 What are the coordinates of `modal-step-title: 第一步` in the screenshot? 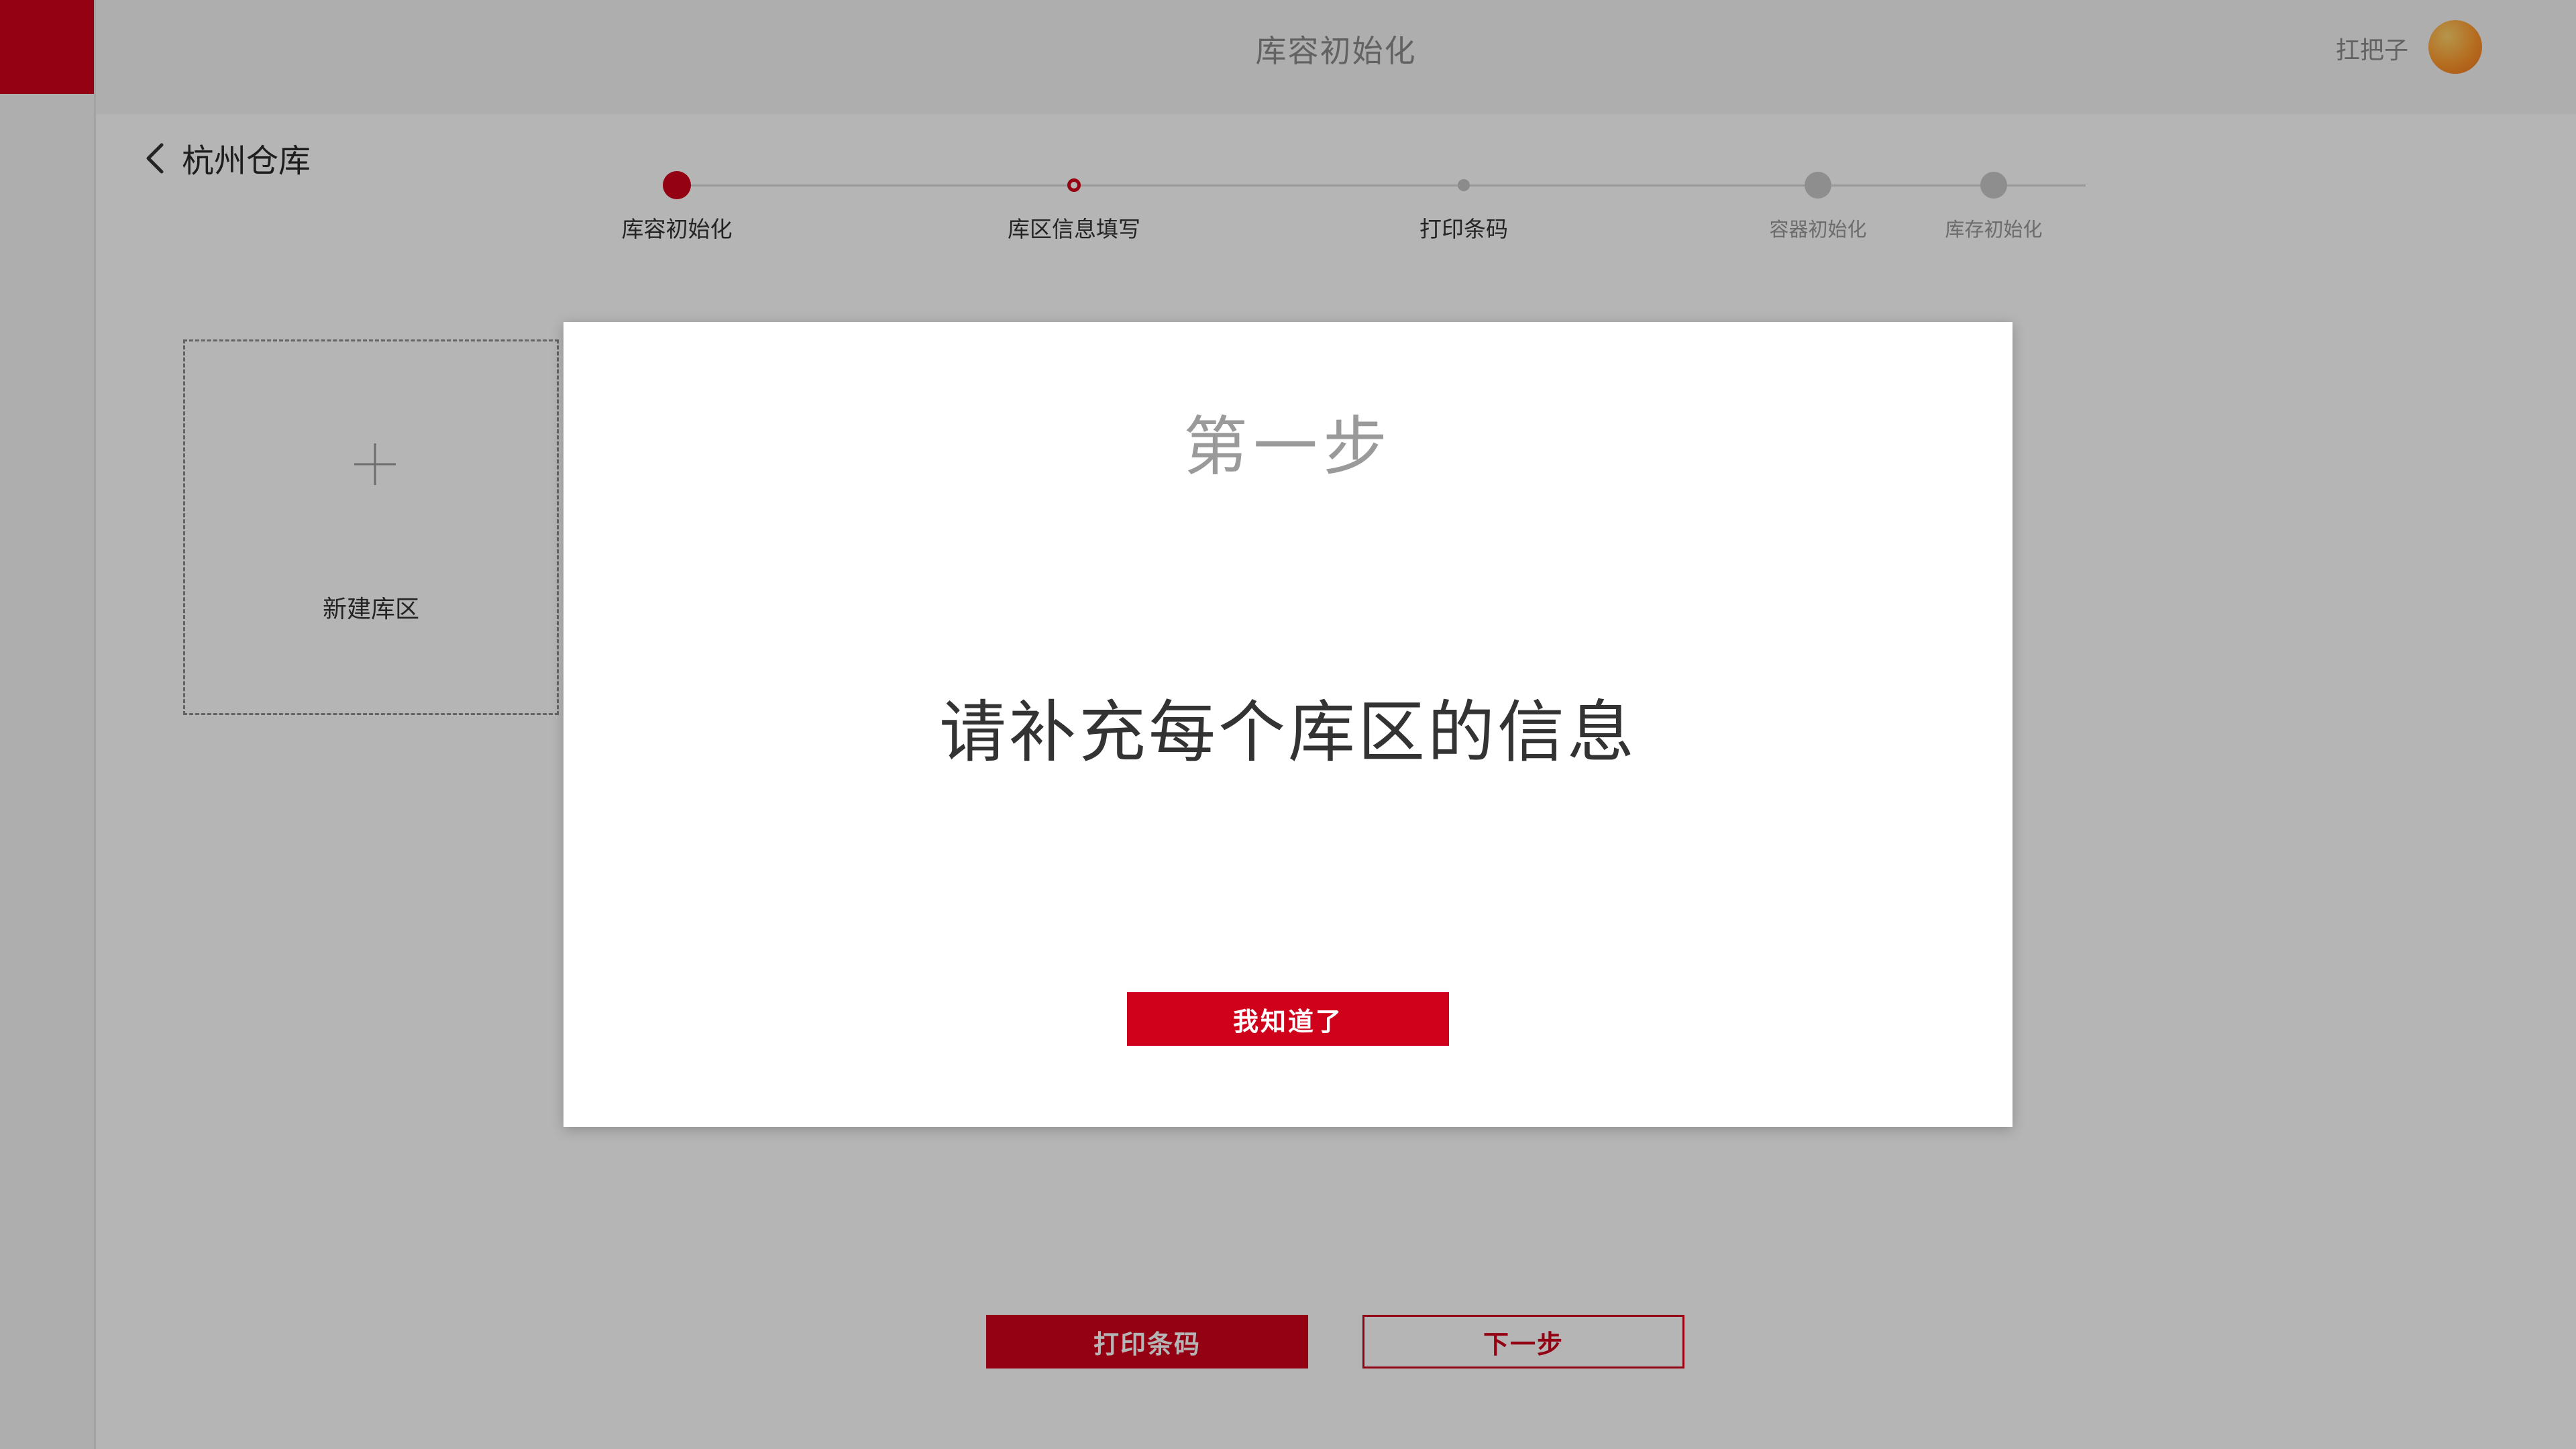 It's located at (1288, 446).